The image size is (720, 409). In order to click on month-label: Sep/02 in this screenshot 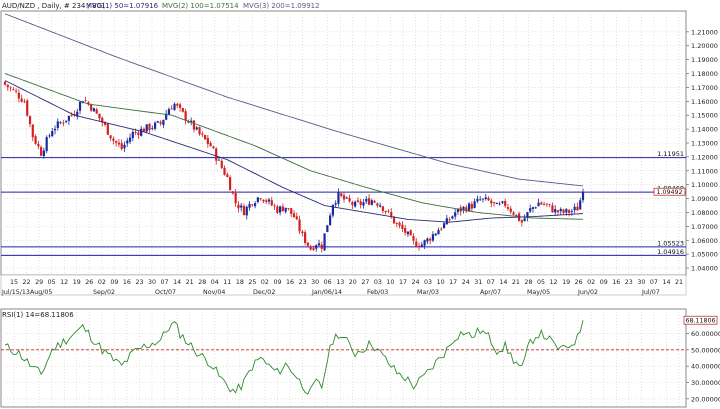, I will do `click(104, 292)`.